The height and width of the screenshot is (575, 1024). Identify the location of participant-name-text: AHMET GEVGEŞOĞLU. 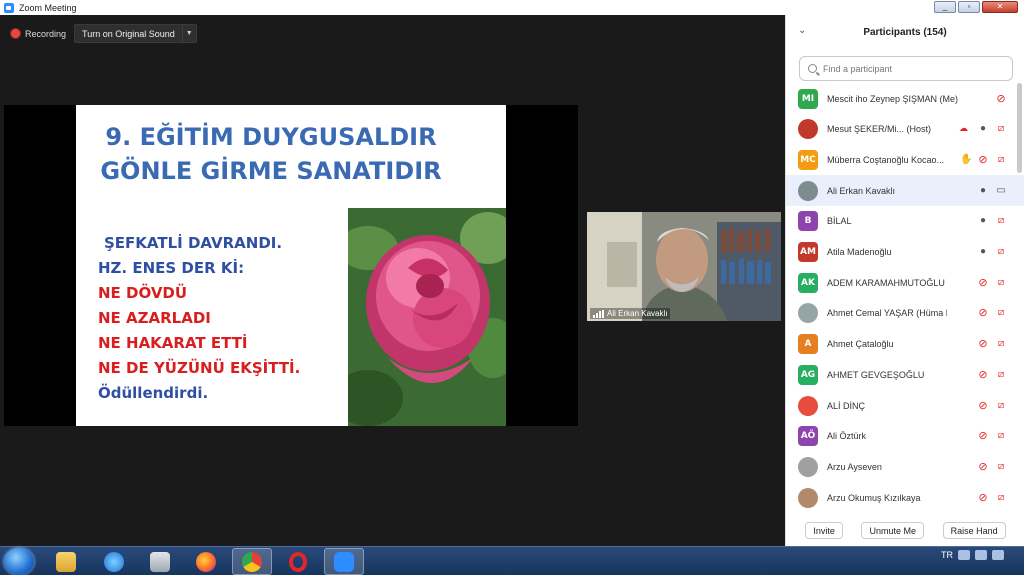
(876, 374).